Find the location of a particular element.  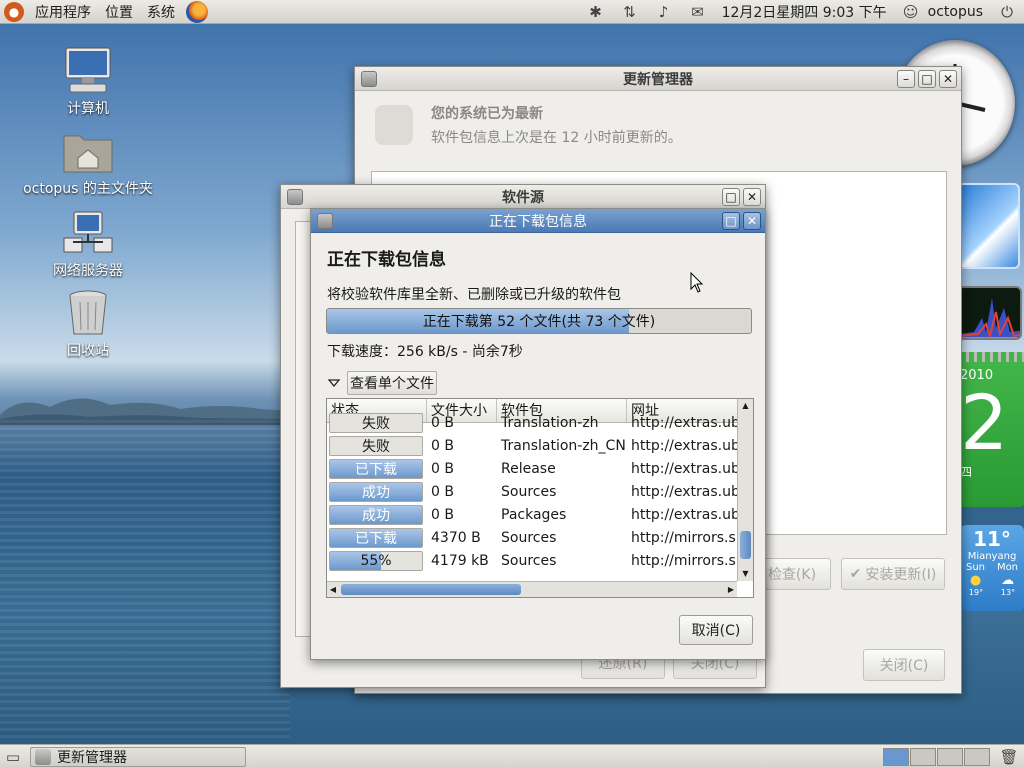

progress-text: 正在下载第 52 个文件(共 73 个文件) is located at coordinates (539, 322).